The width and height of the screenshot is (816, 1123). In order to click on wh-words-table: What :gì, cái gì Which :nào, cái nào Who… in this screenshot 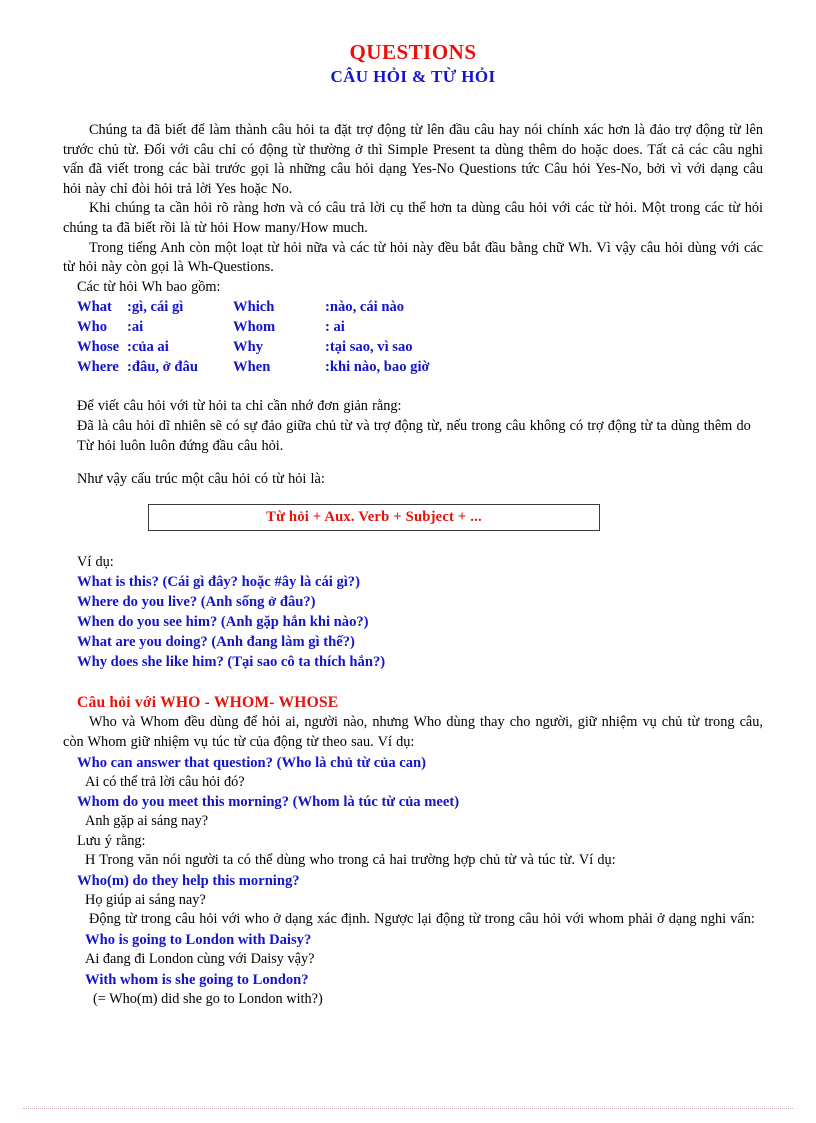, I will do `click(246, 337)`.